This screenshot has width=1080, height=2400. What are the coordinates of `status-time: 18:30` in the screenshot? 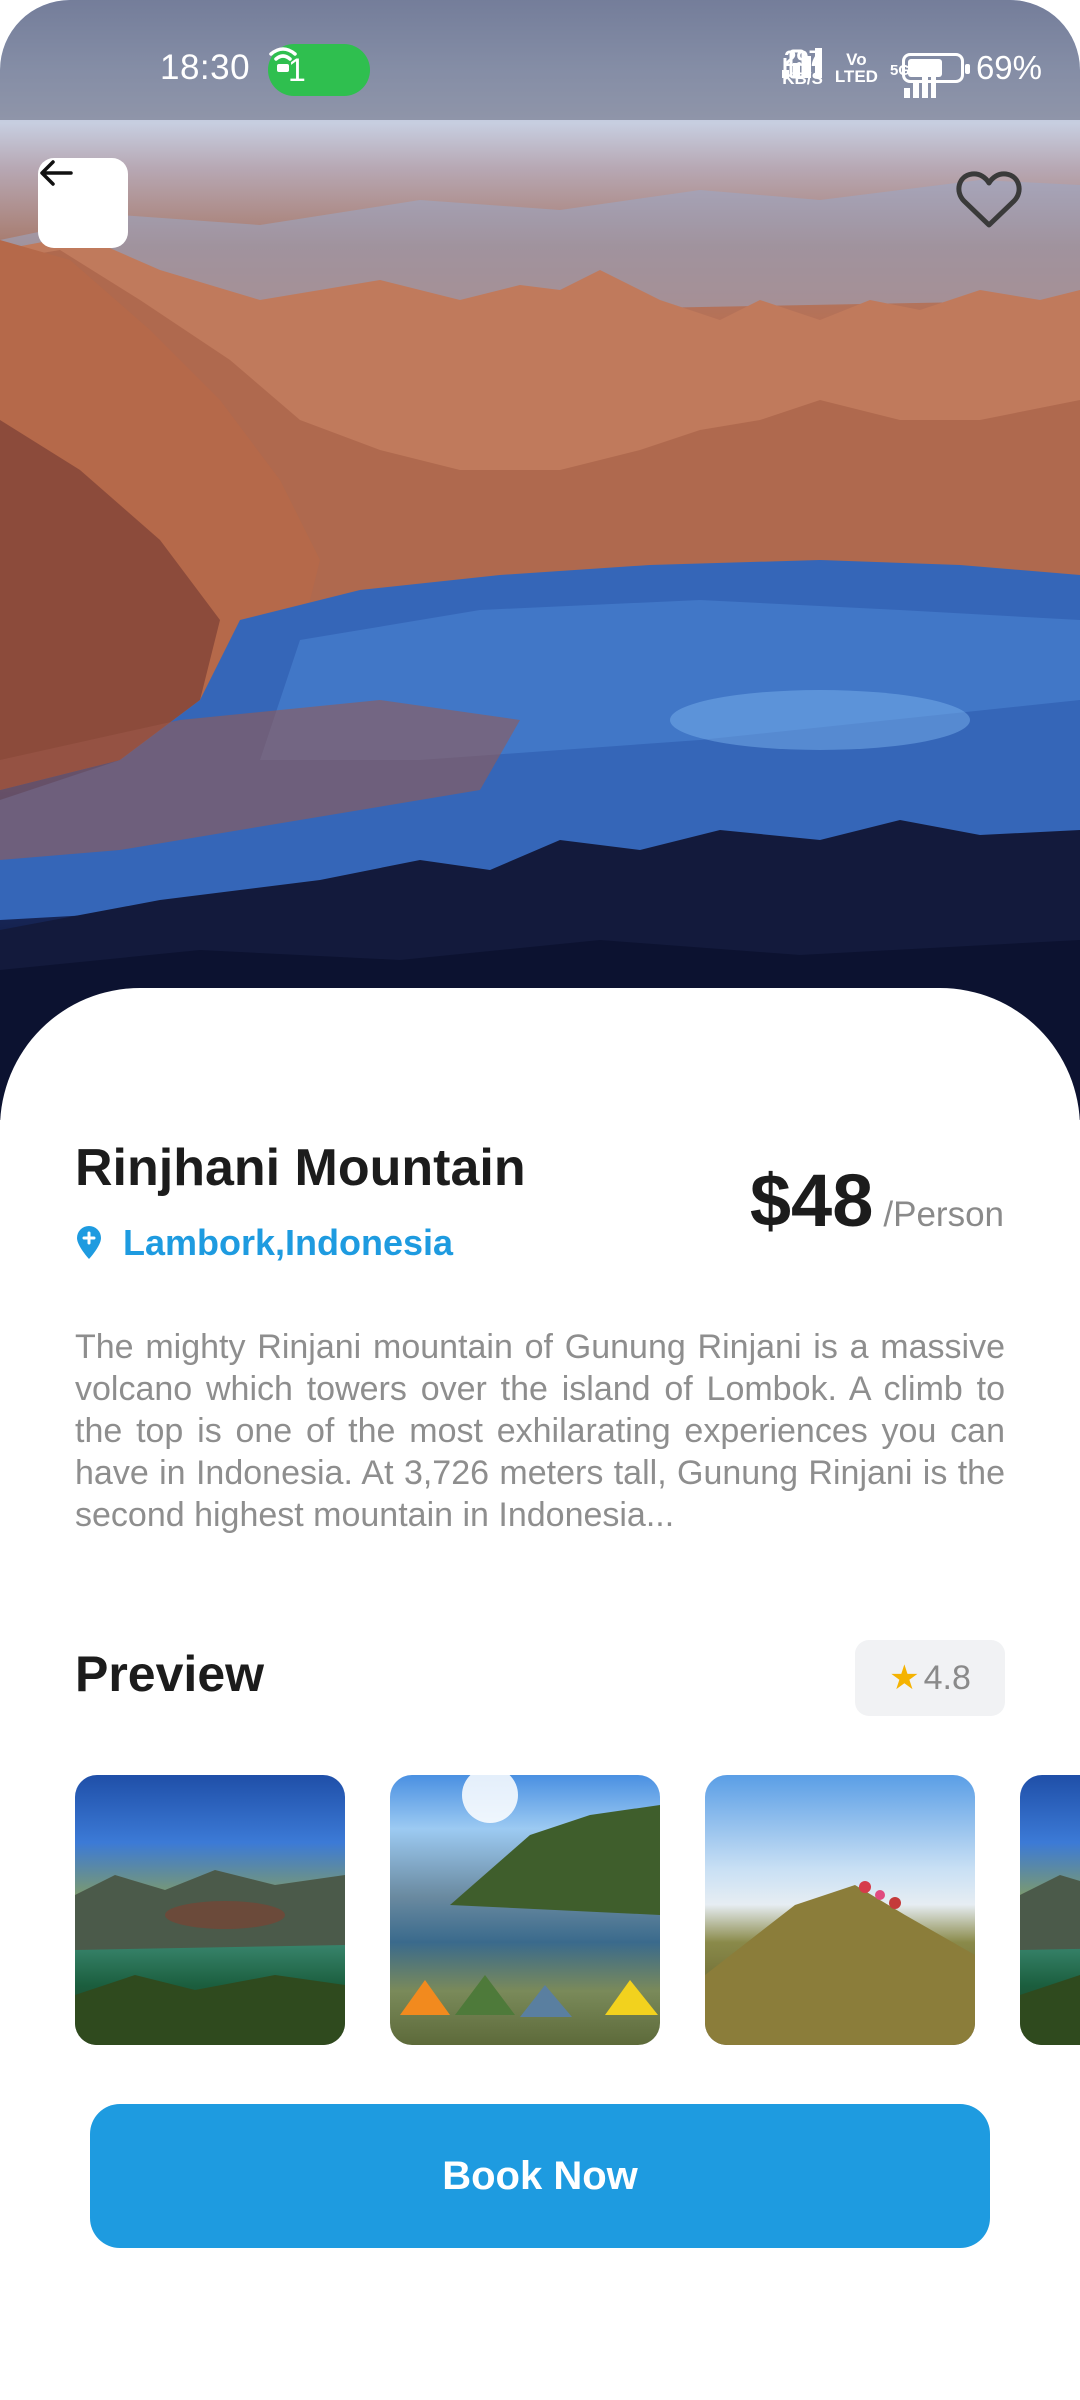 It's located at (205, 67).